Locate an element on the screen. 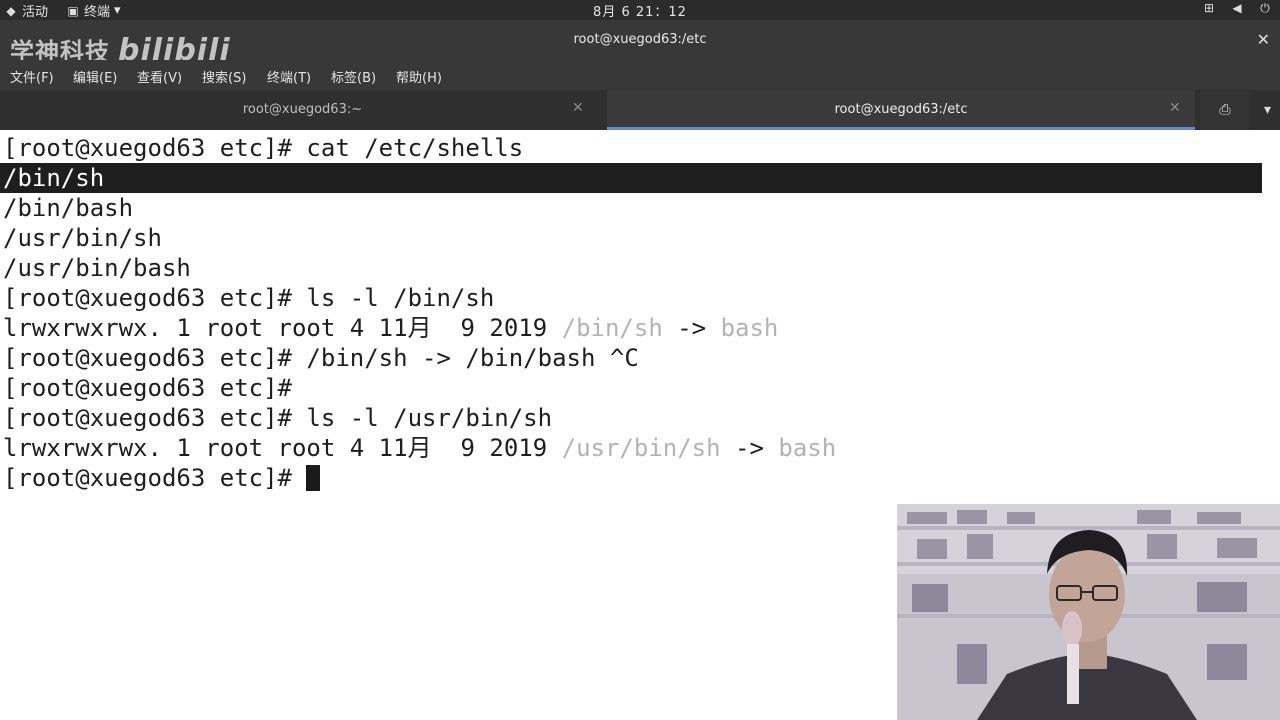  webcam-overlay is located at coordinates (1088, 612).